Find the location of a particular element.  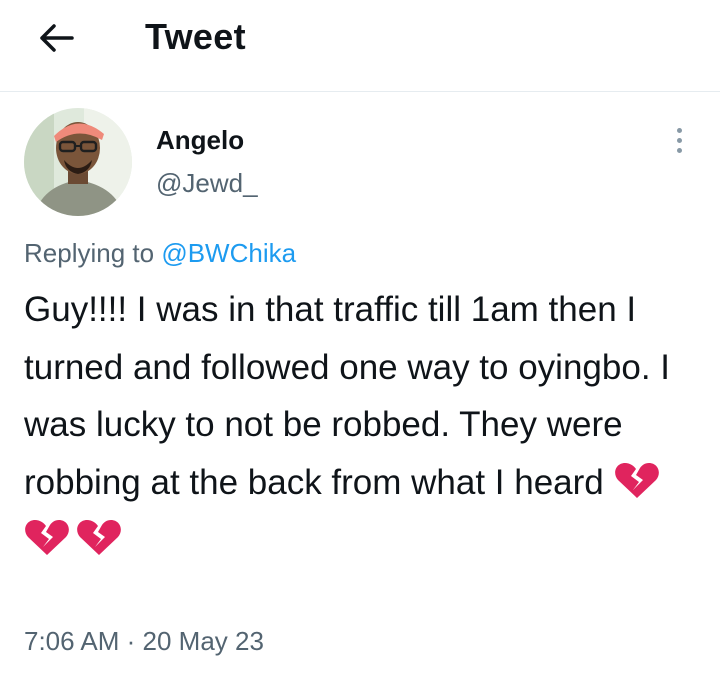

top-bar: Tweet is located at coordinates (360, 46).